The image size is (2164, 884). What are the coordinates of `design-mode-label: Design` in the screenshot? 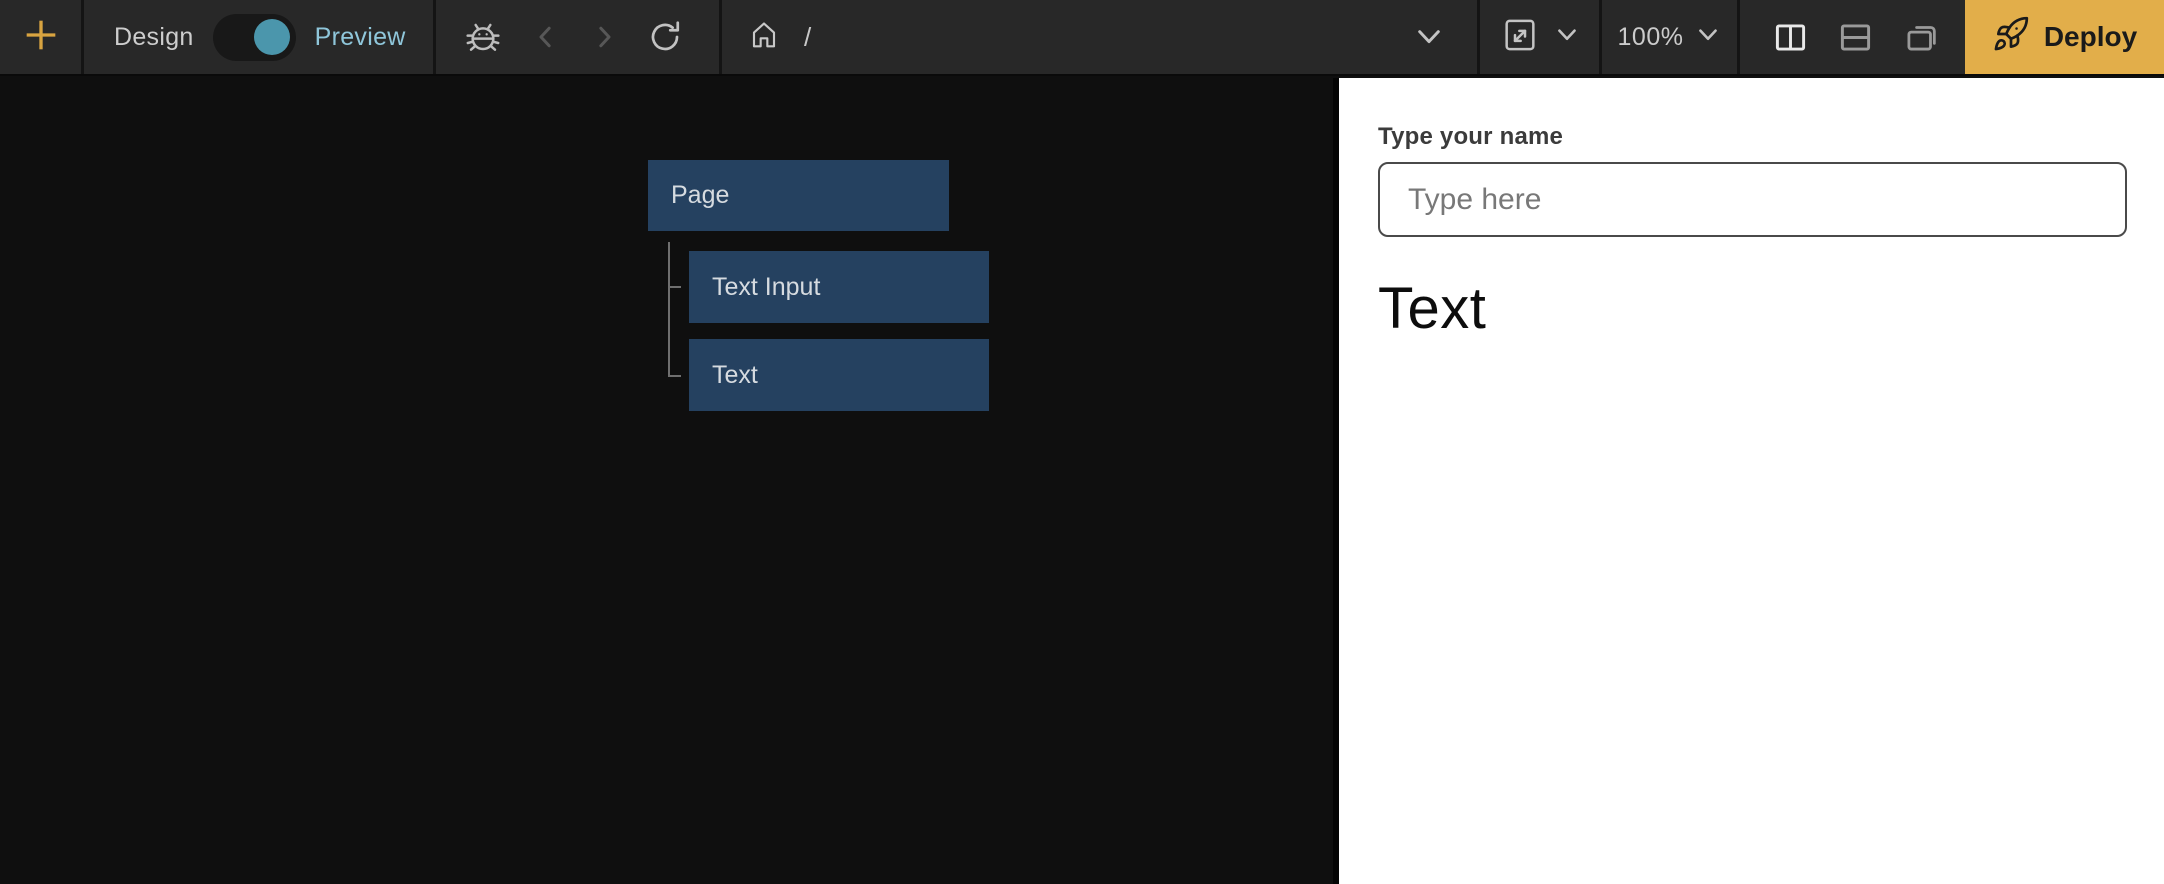 It's located at (154, 37).